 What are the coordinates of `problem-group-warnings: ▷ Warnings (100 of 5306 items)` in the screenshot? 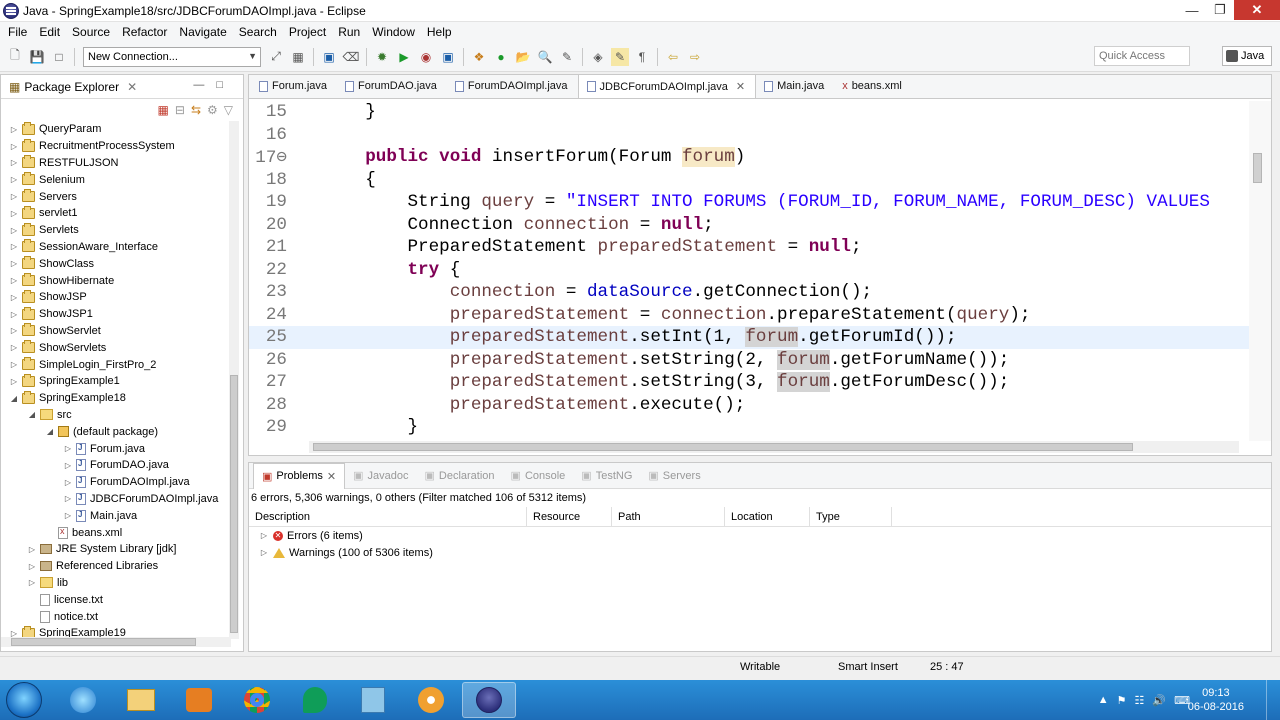 It's located at (760, 552).